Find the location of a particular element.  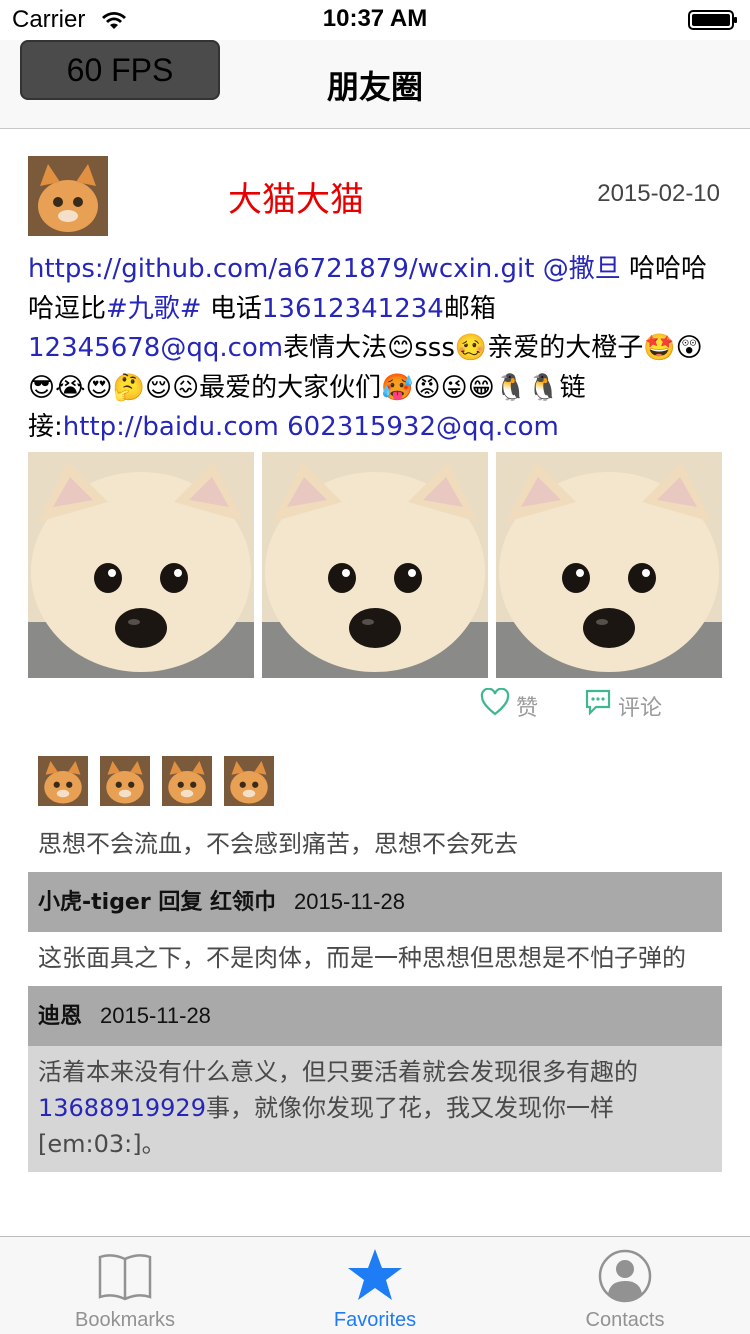

navigation-bar: 60 FPS 朋友圈 is located at coordinates (375, 84).